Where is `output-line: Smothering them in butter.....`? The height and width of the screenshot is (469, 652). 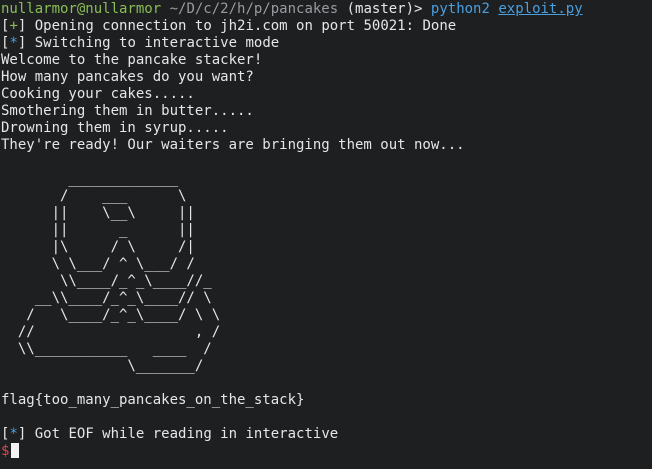 output-line: Smothering them in butter..... is located at coordinates (127, 111).